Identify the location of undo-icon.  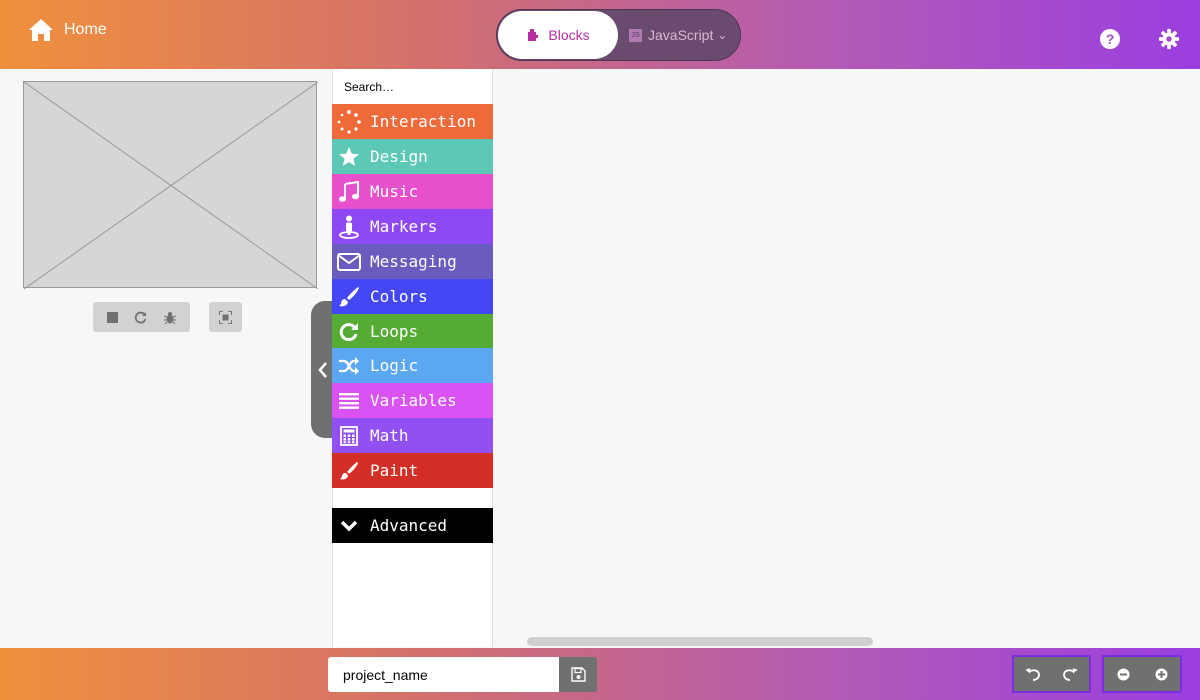
(1032, 674).